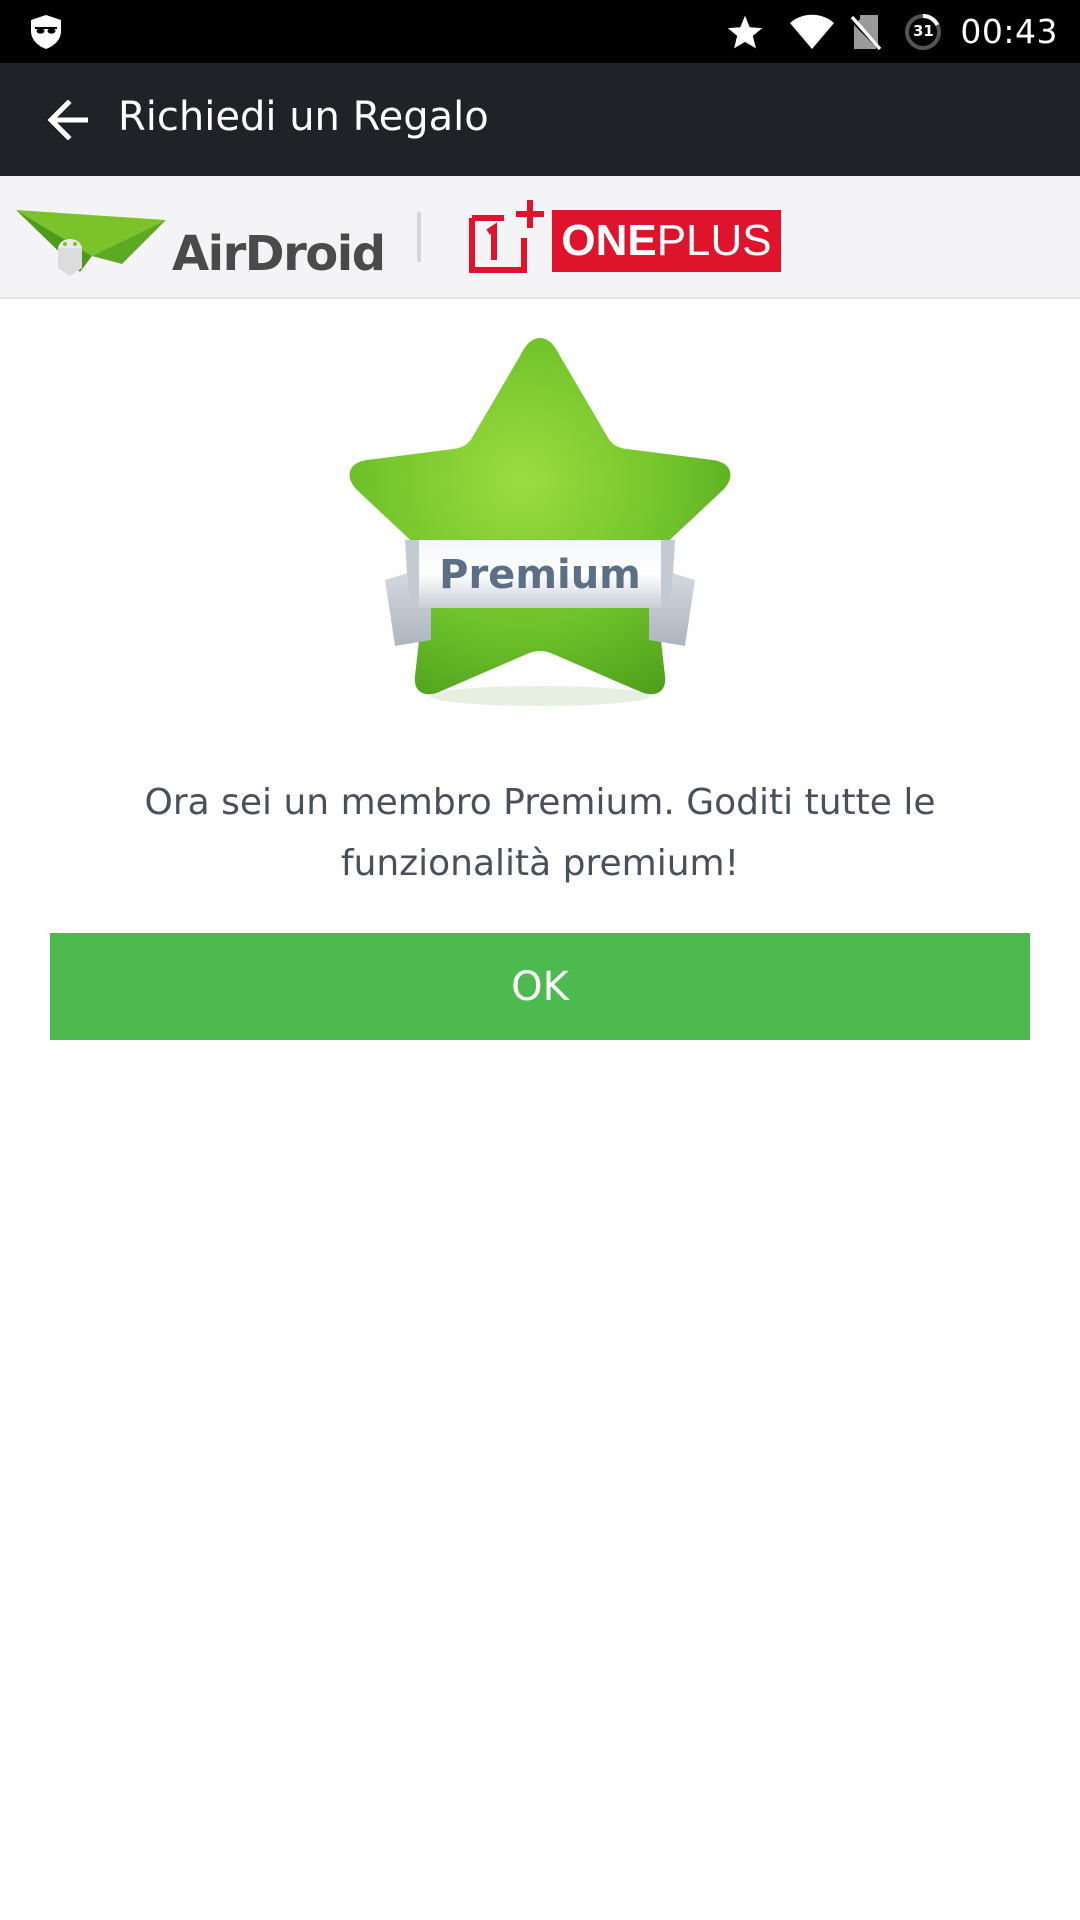 This screenshot has height=1920, width=1080. I want to click on status-clock: 00:43, so click(1009, 31).